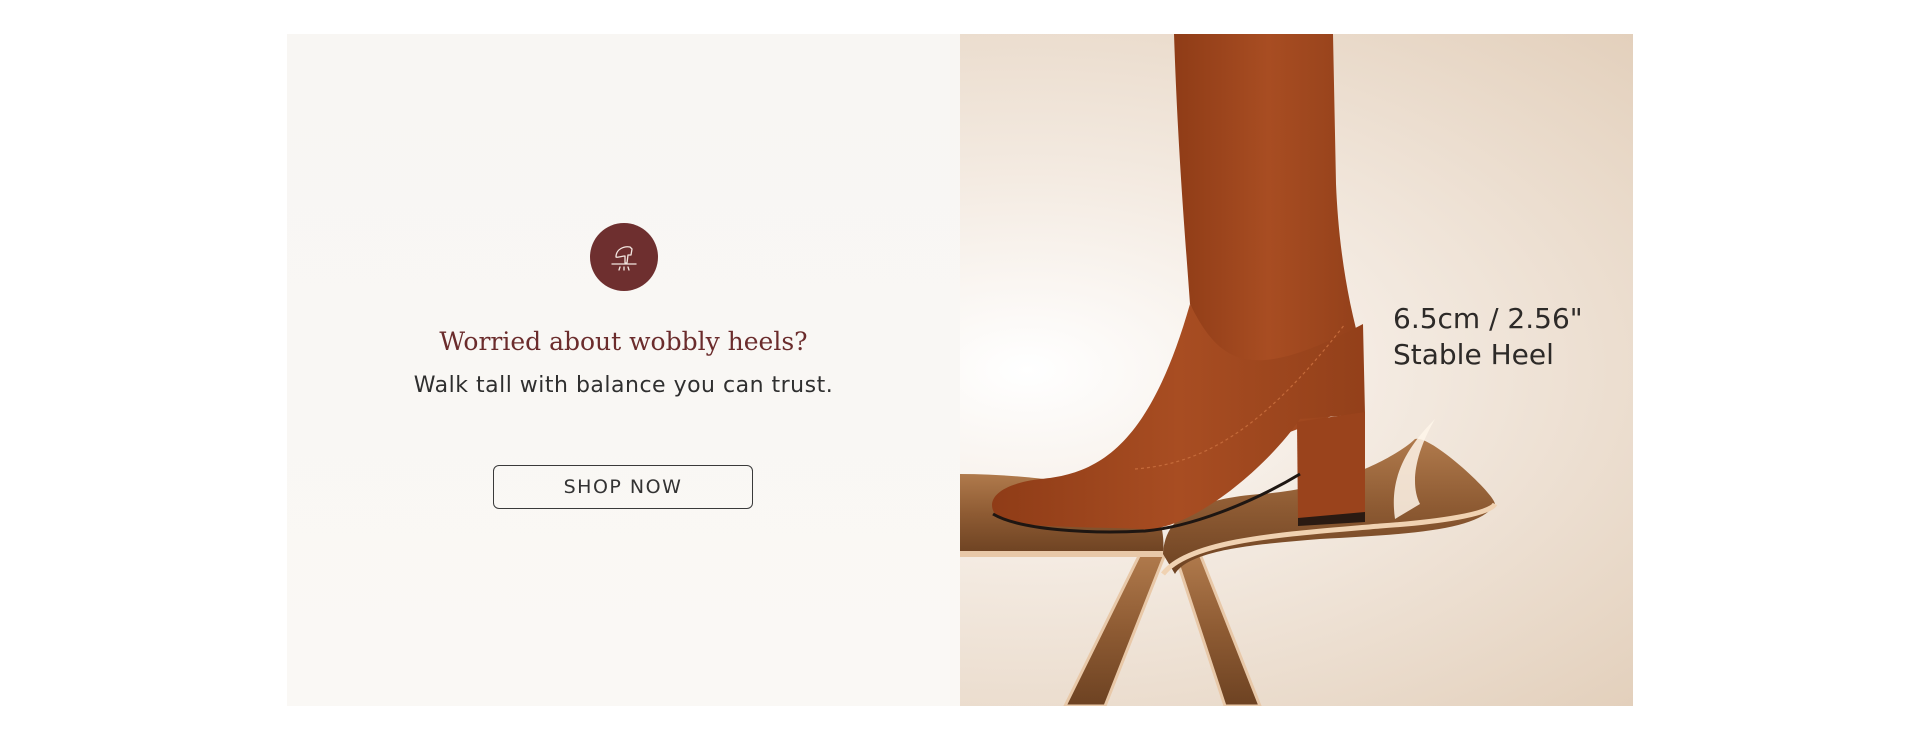 This screenshot has width=1920, height=739. Describe the element at coordinates (624, 257) in the screenshot. I see `high-heel-icon` at that location.